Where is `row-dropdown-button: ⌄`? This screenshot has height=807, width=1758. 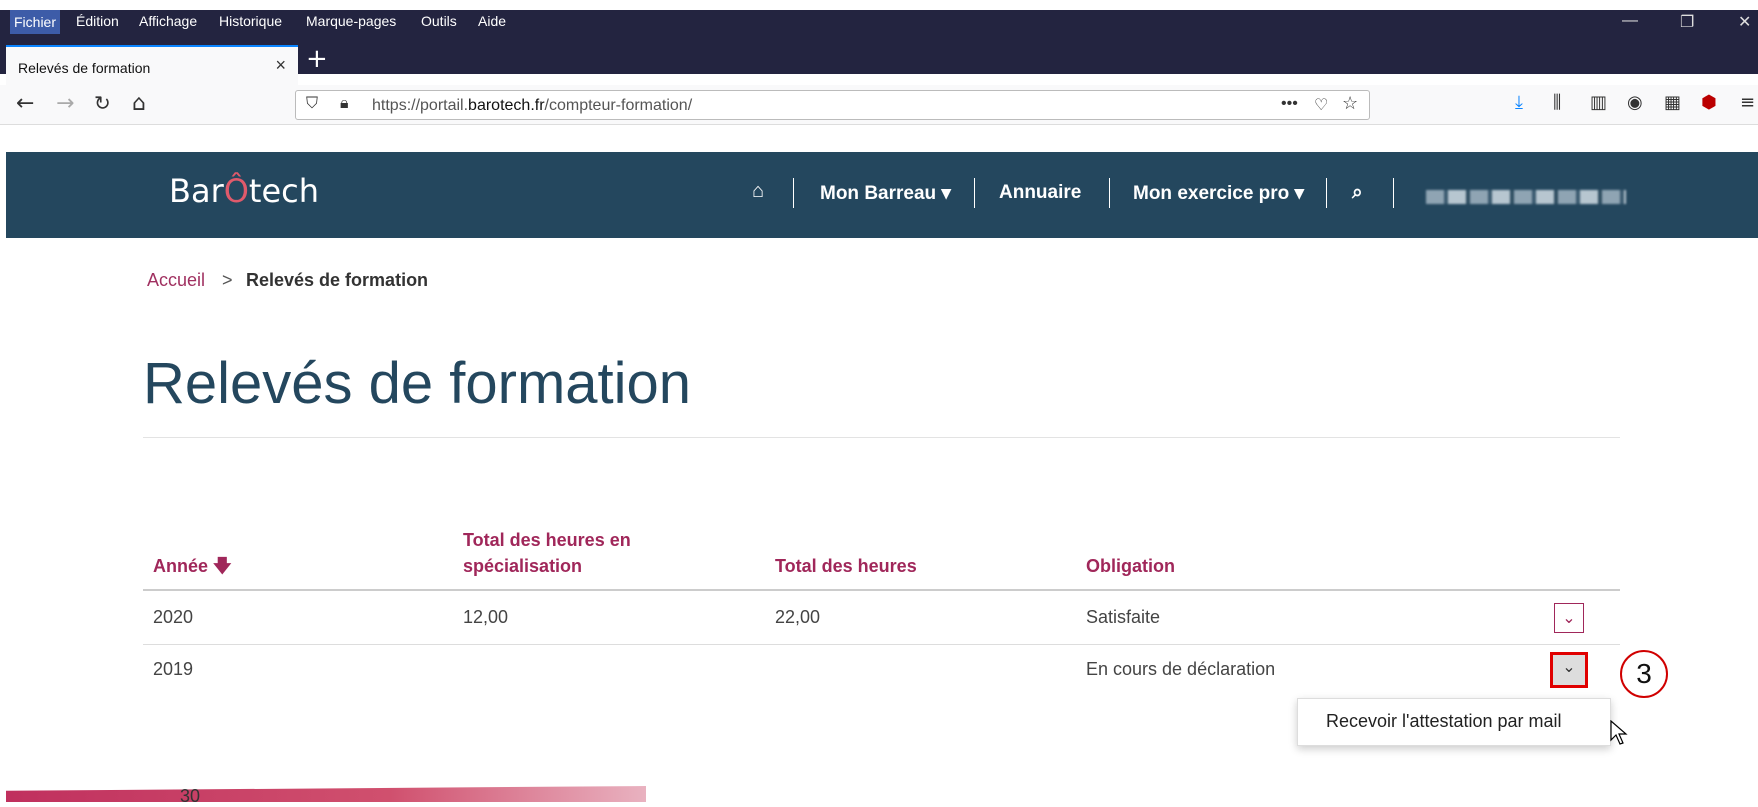
row-dropdown-button: ⌄ is located at coordinates (1569, 618).